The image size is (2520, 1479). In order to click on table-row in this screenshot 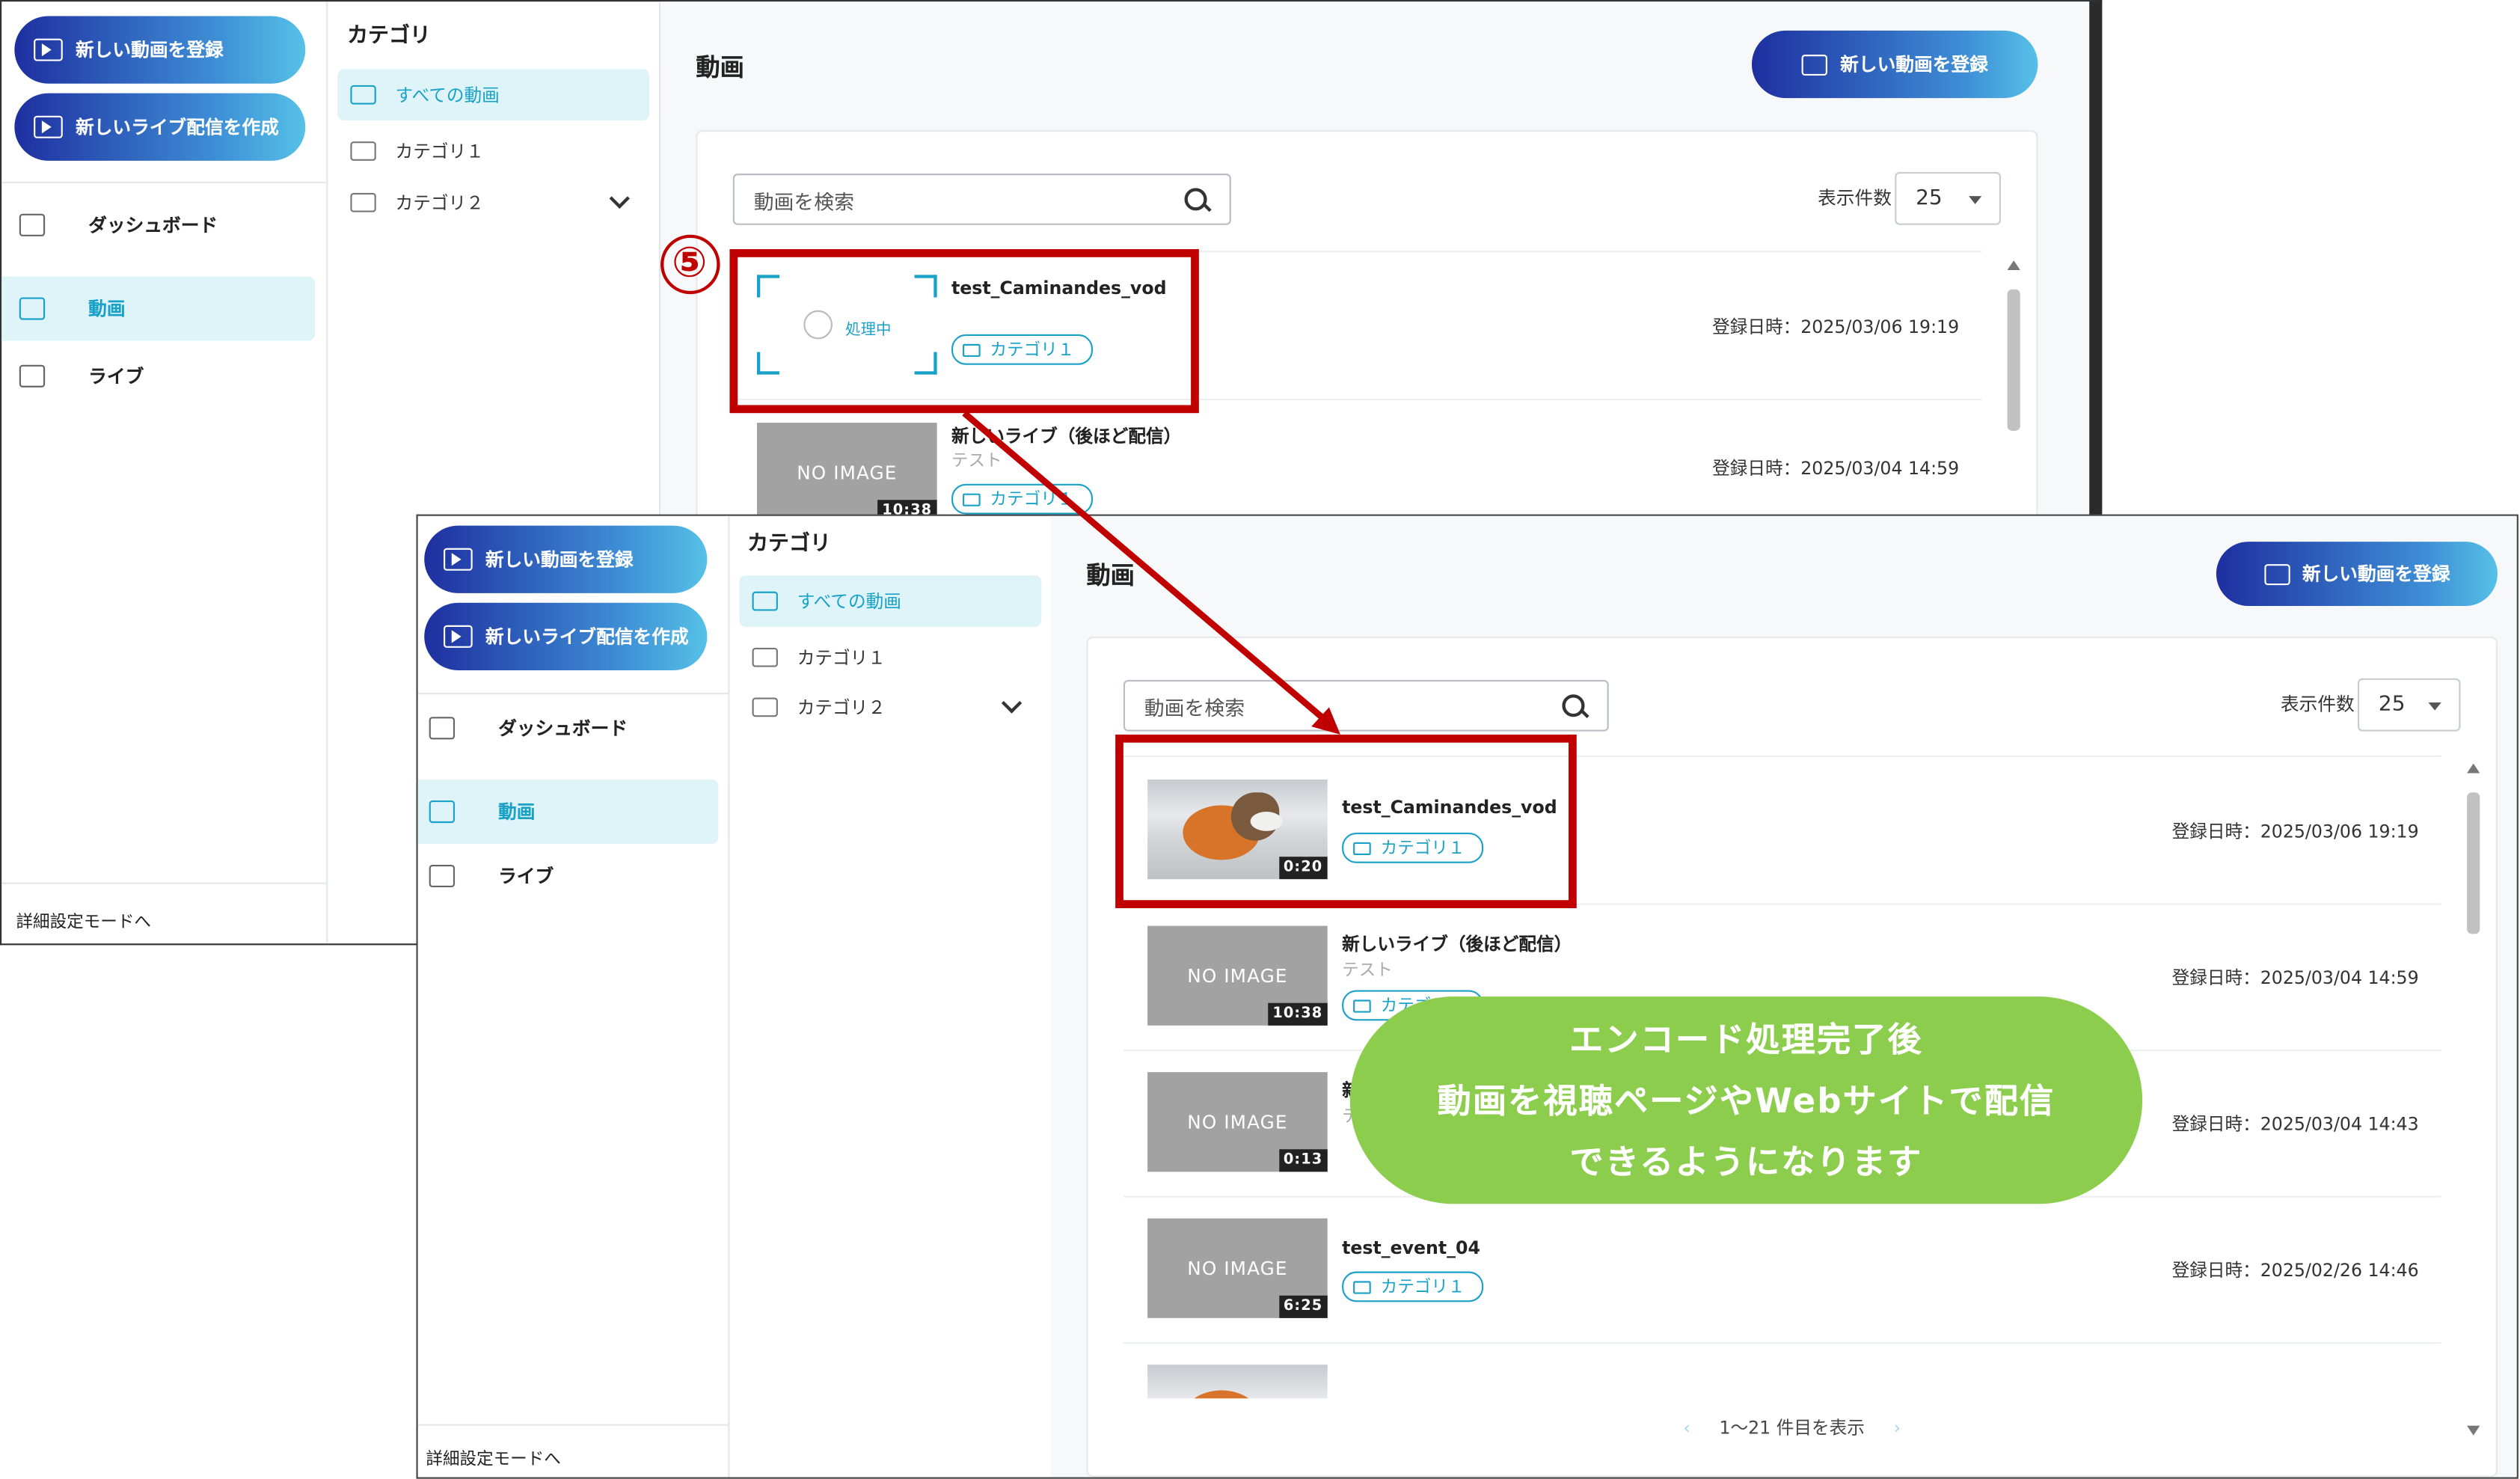, I will do `click(1782, 1370)`.